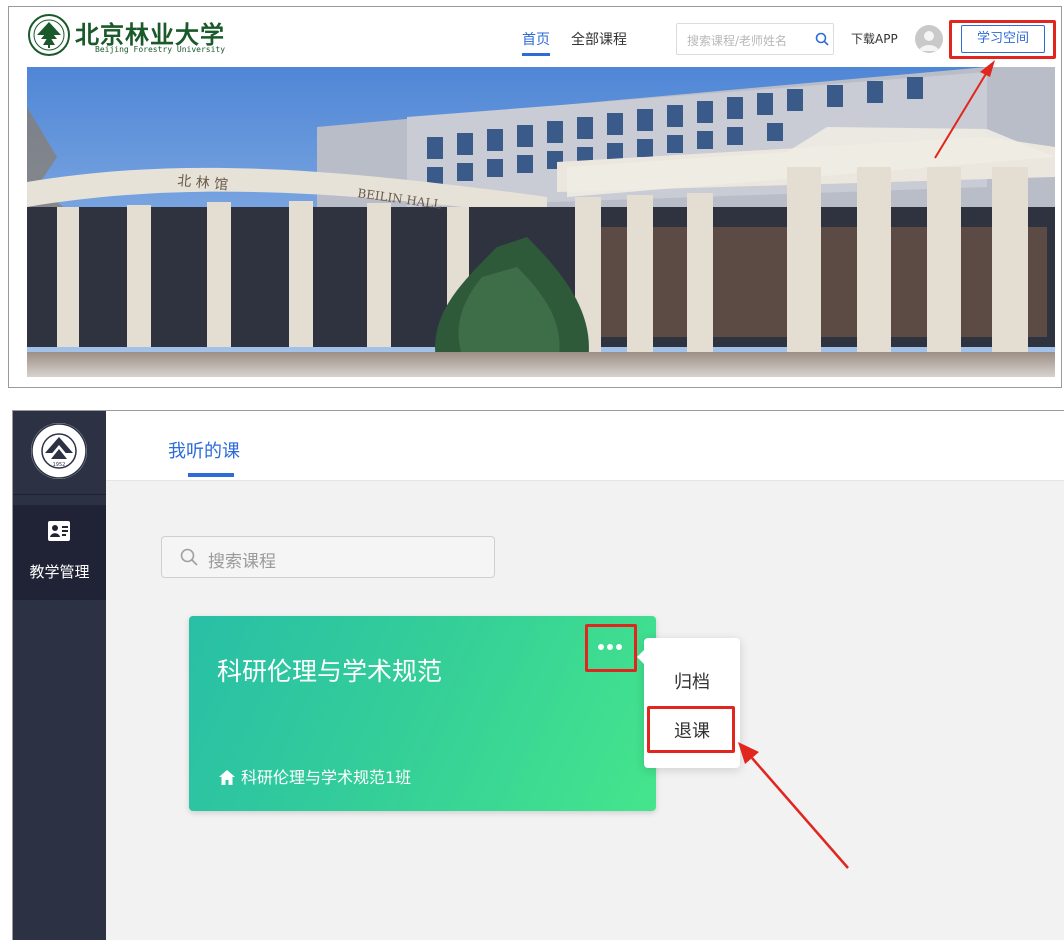 This screenshot has width=1064, height=940. I want to click on download-app-link: 下载APP, so click(874, 38).